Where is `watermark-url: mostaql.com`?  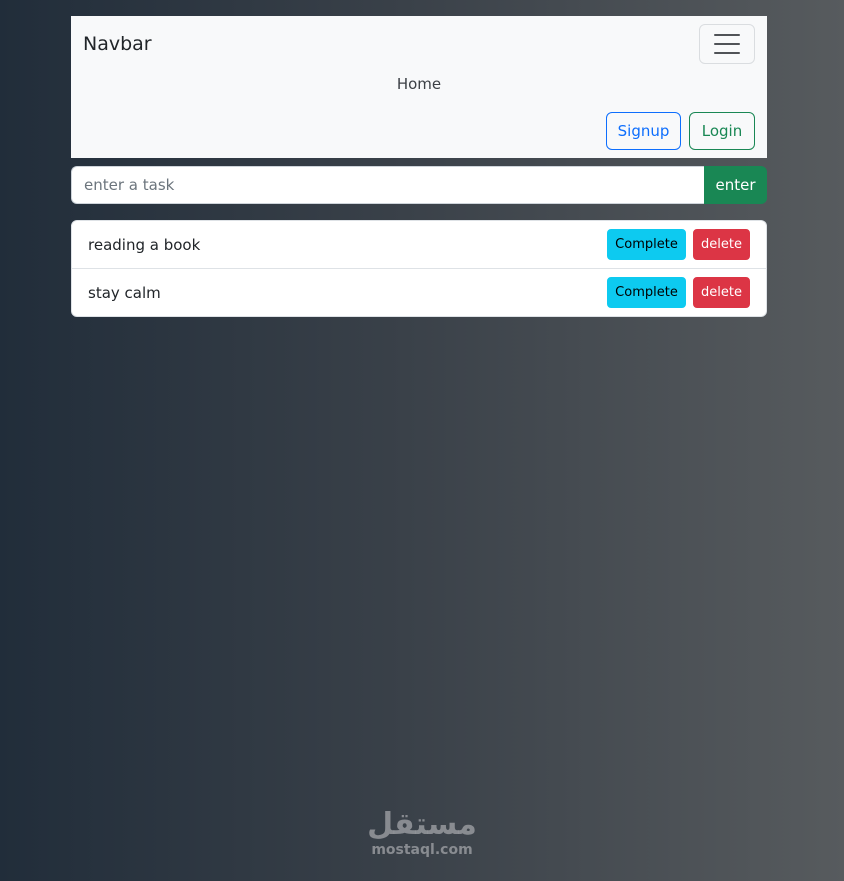
watermark-url: mostaql.com is located at coordinates (422, 850).